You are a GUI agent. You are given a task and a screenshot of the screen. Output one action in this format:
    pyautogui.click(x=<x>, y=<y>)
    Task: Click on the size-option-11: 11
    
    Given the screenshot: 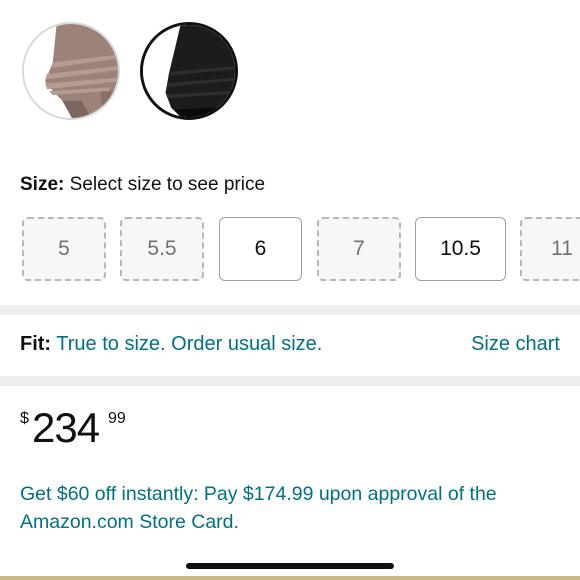 What is the action you would take?
    pyautogui.click(x=550, y=249)
    